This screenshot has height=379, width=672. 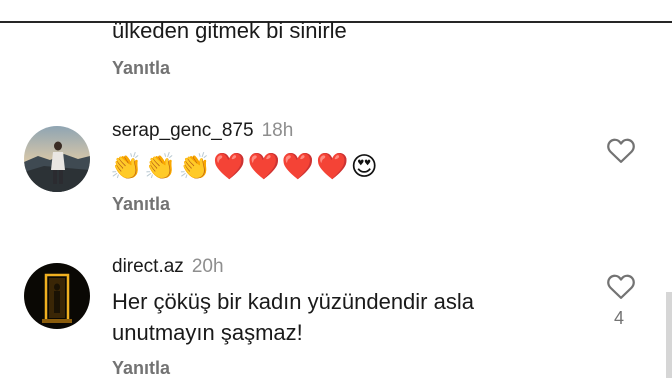 What do you see at coordinates (183, 130) in the screenshot?
I see `username: serap_genc_875` at bounding box center [183, 130].